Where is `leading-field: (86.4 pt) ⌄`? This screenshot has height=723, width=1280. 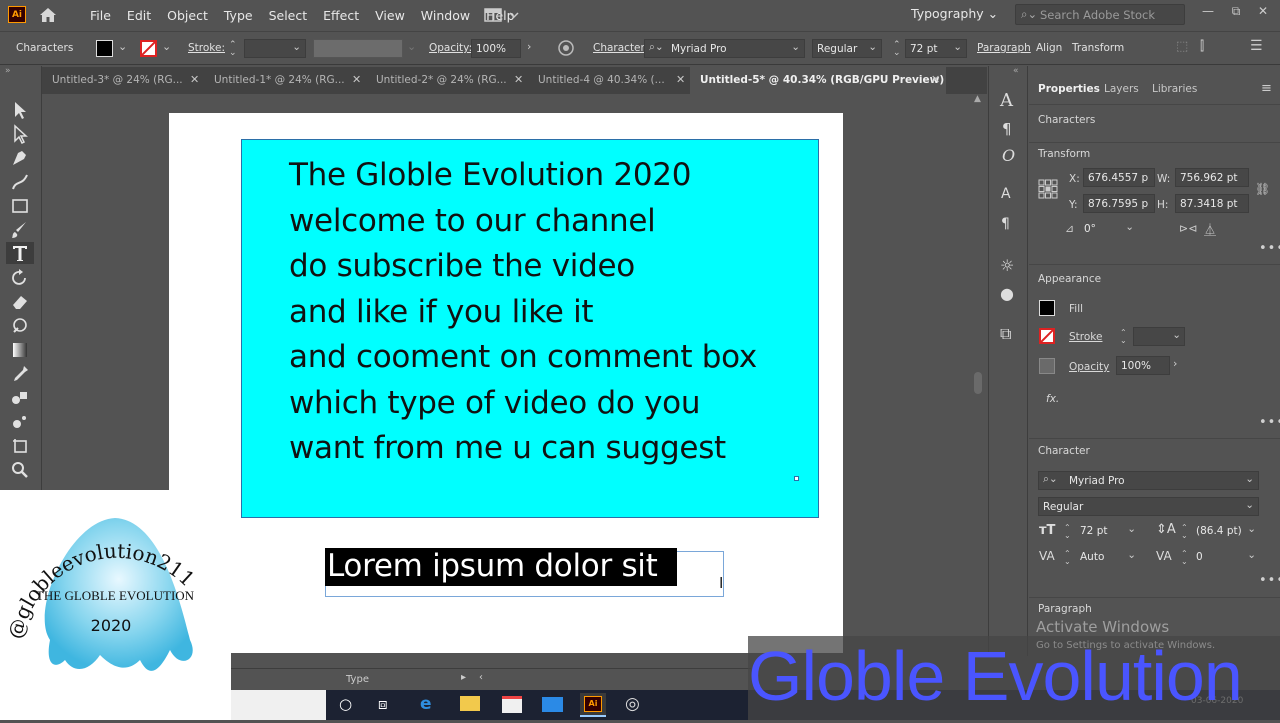
leading-field: (86.4 pt) ⌄ is located at coordinates (1225, 531).